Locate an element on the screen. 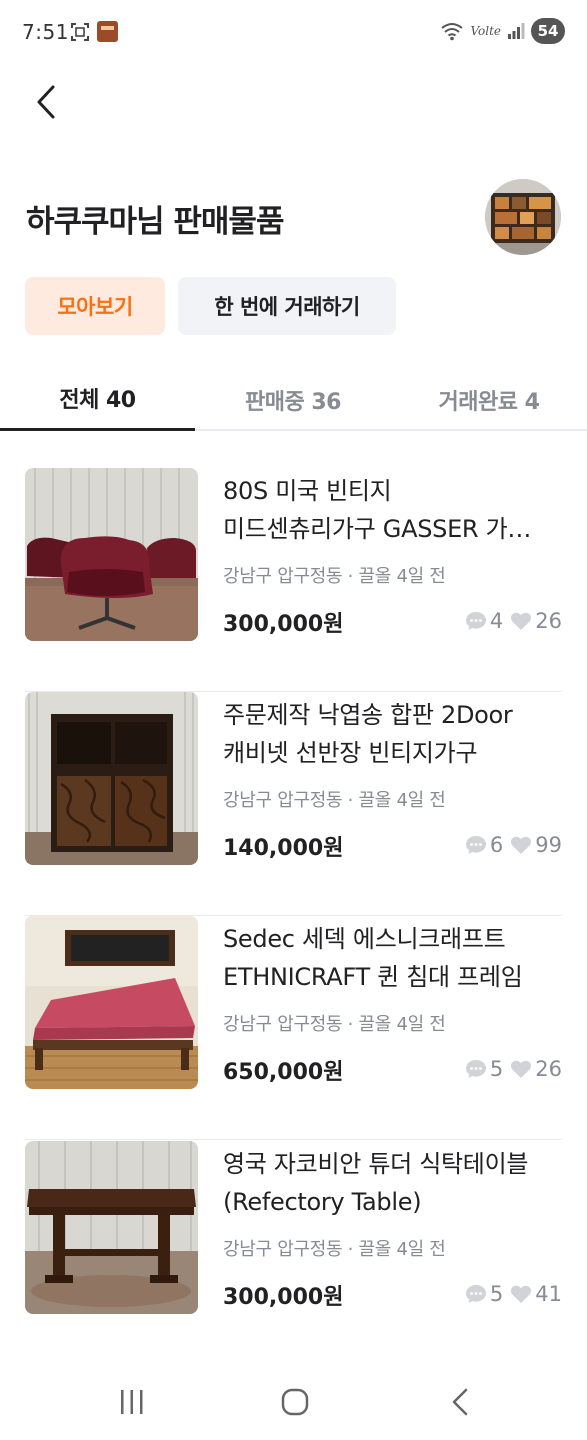  system-nav-bar is located at coordinates (293, 1401).